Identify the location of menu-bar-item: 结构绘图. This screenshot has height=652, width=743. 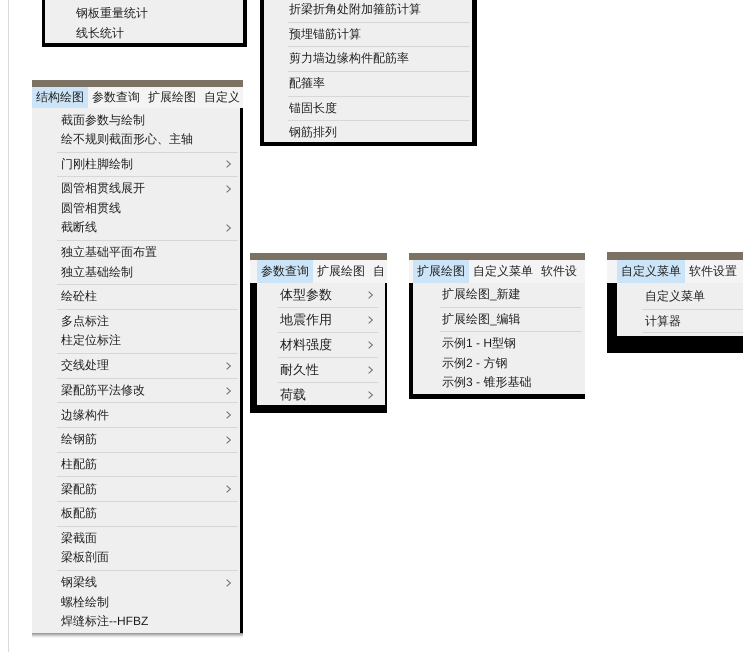
(60, 97).